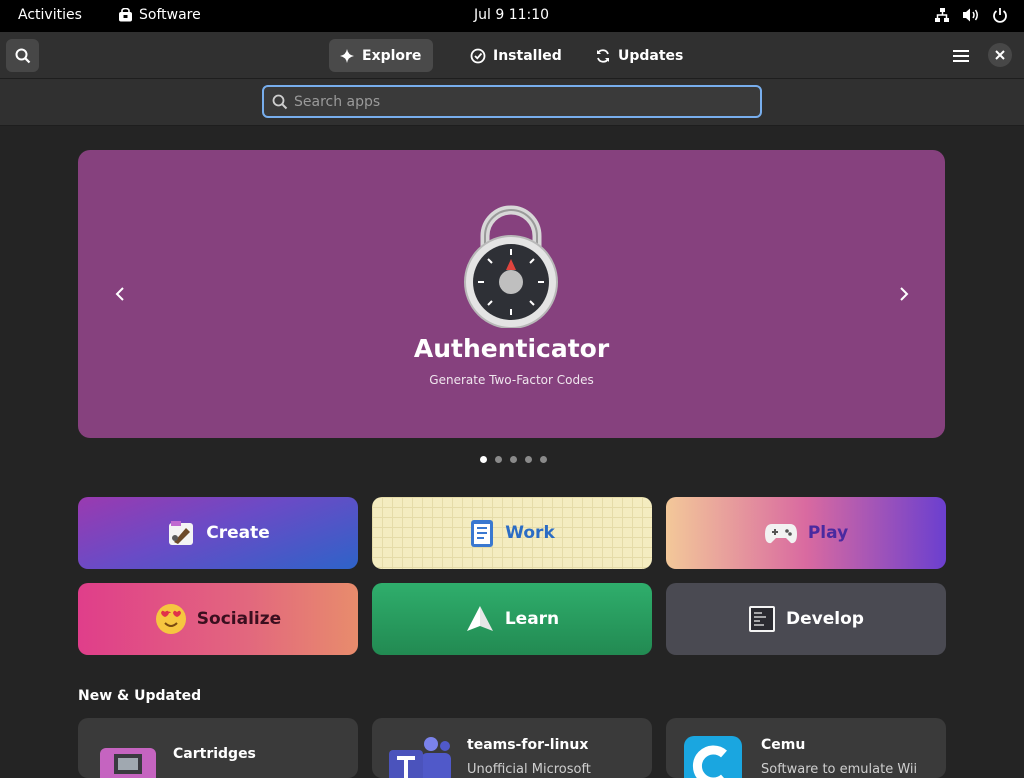  Describe the element at coordinates (651, 55) in the screenshot. I see `tab-updates-label: Updates` at that location.